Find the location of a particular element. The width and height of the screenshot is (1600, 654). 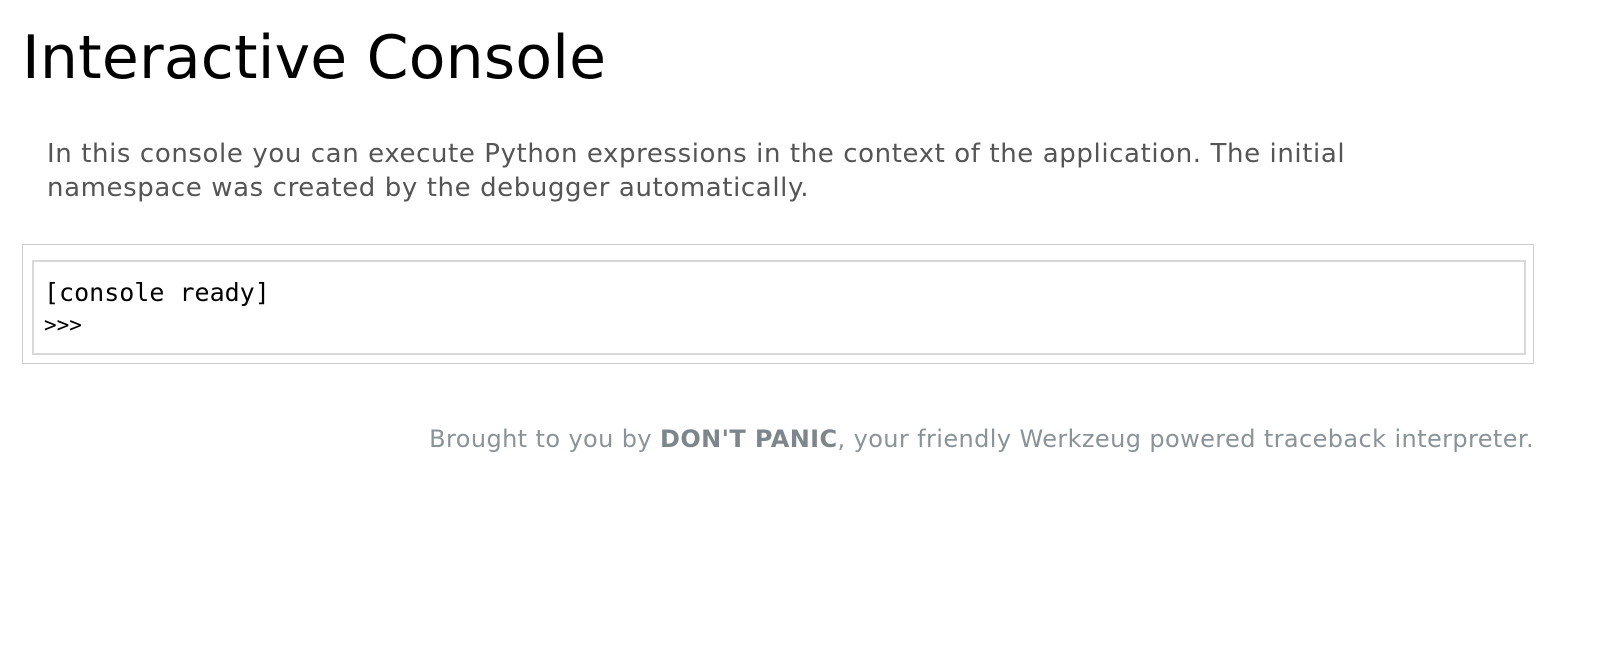

console-prompt-row: >>> is located at coordinates (779, 325).